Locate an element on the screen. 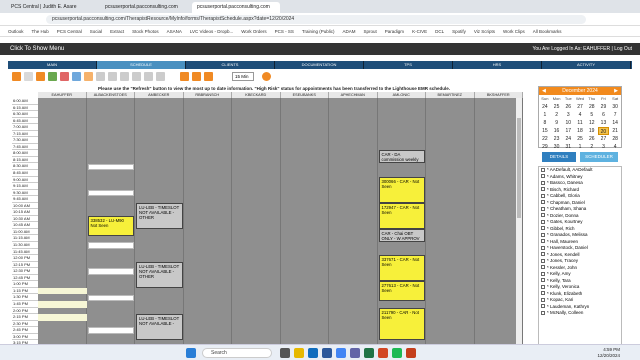  prev-month-icon: ◀ is located at coordinates (544, 91).